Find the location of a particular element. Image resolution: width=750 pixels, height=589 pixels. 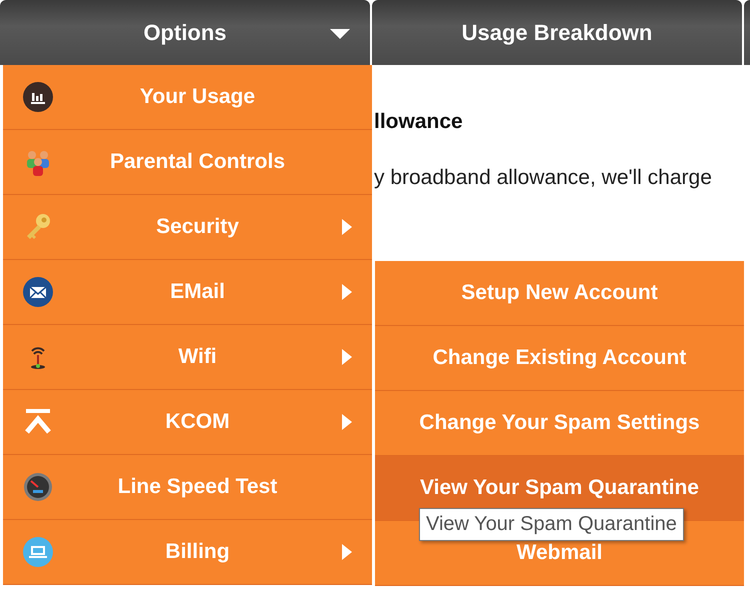

tooltip: View Your Spam Quarantine is located at coordinates (551, 524).